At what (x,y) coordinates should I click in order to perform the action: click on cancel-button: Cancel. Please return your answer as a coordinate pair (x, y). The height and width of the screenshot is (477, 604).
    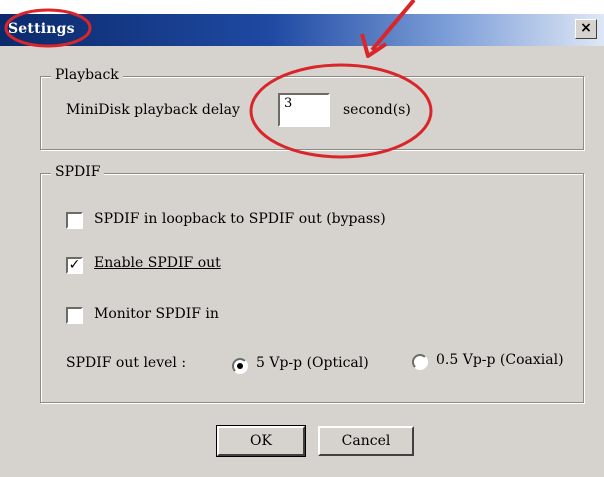
    Looking at the image, I should click on (366, 441).